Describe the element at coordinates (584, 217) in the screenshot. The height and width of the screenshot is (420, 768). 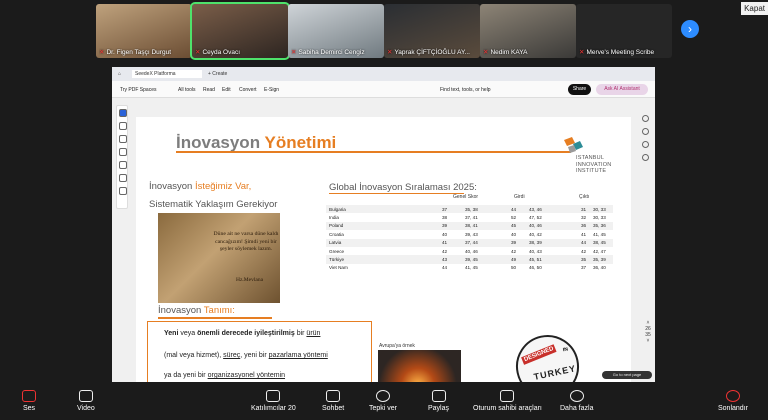
I see `table-cell: 32` at that location.